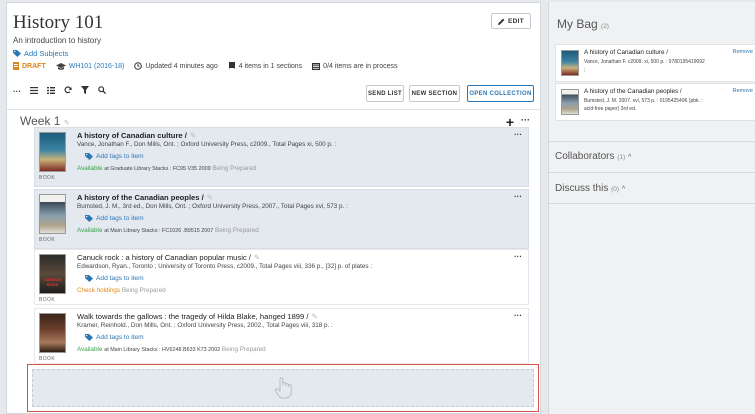  What do you see at coordinates (97, 66) in the screenshot?
I see `course-code-link: WH101 (2016-18)` at bounding box center [97, 66].